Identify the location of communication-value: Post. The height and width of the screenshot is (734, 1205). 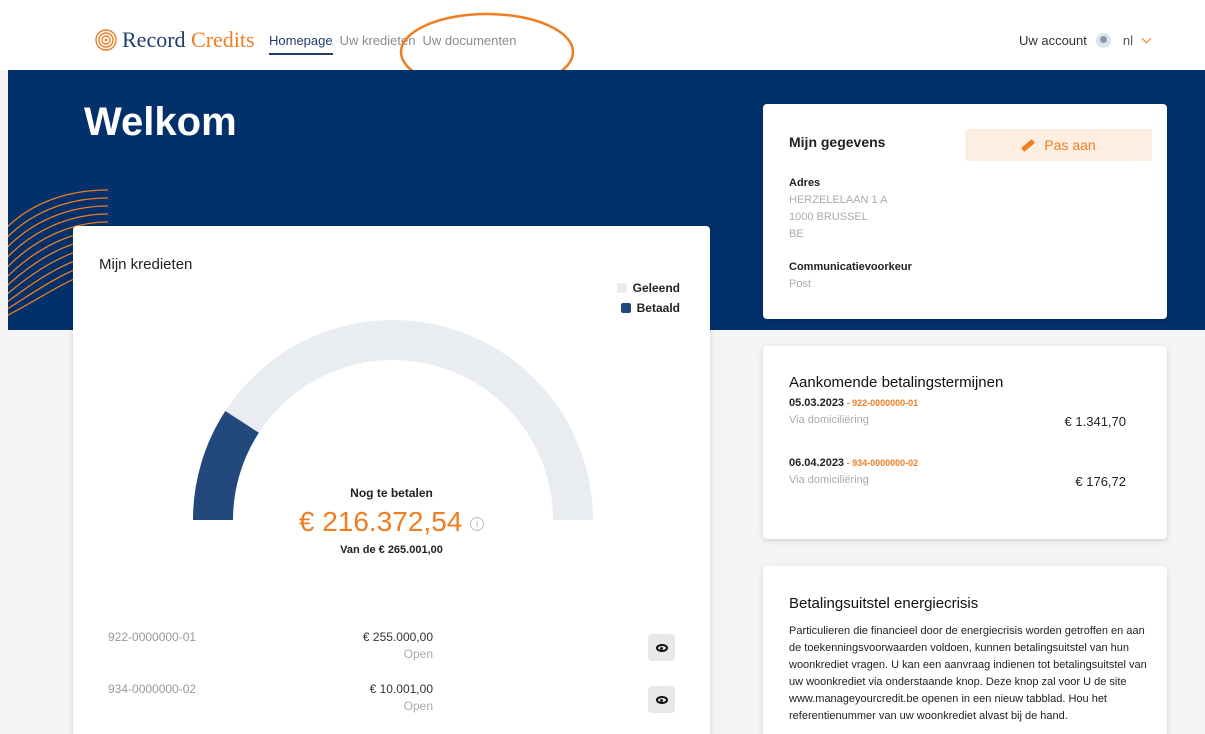
(800, 284).